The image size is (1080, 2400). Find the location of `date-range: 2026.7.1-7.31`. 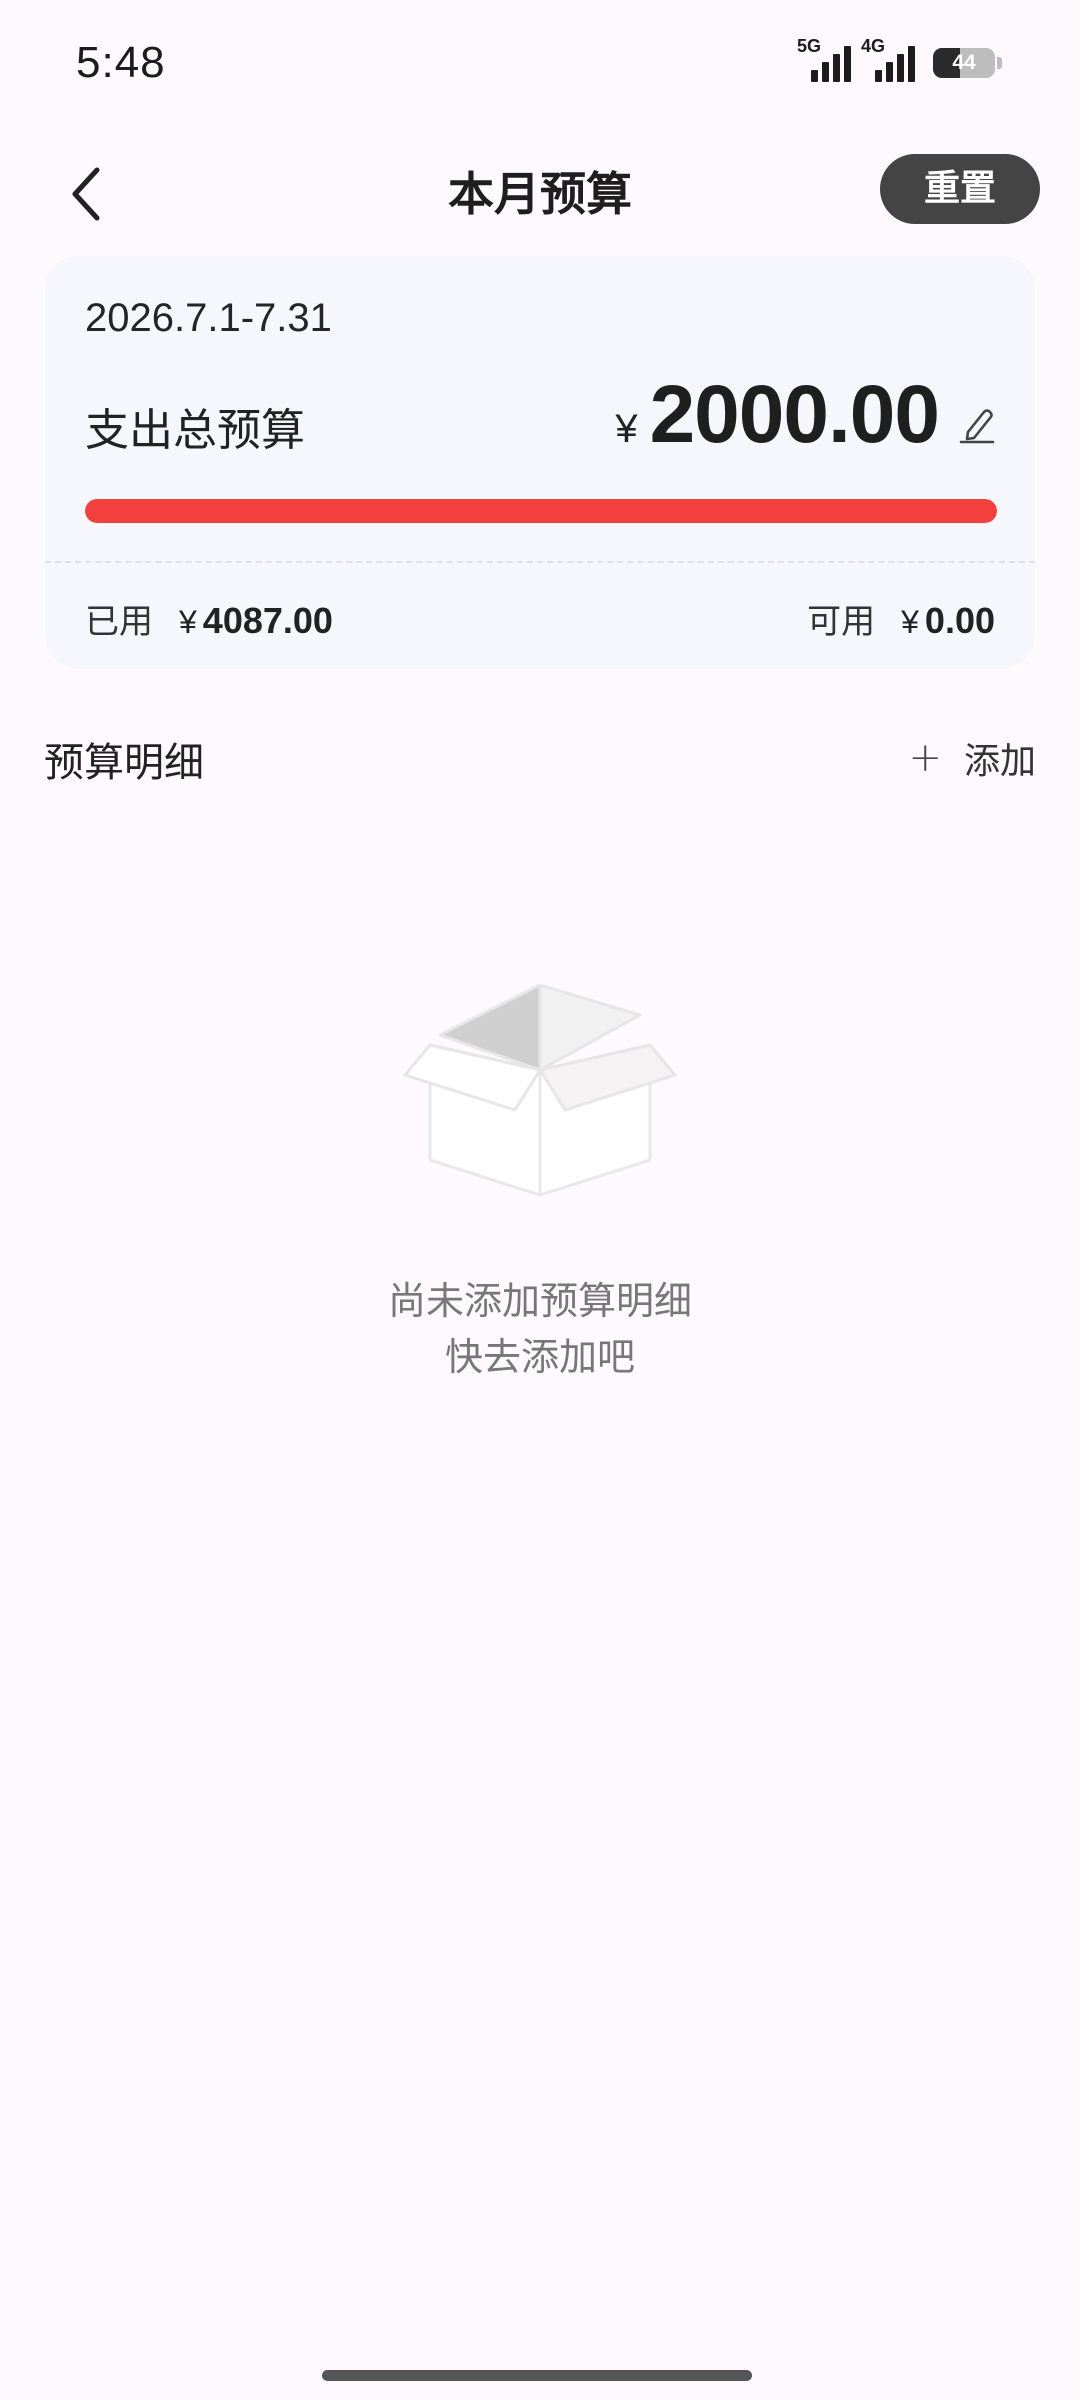

date-range: 2026.7.1-7.31 is located at coordinates (208, 318).